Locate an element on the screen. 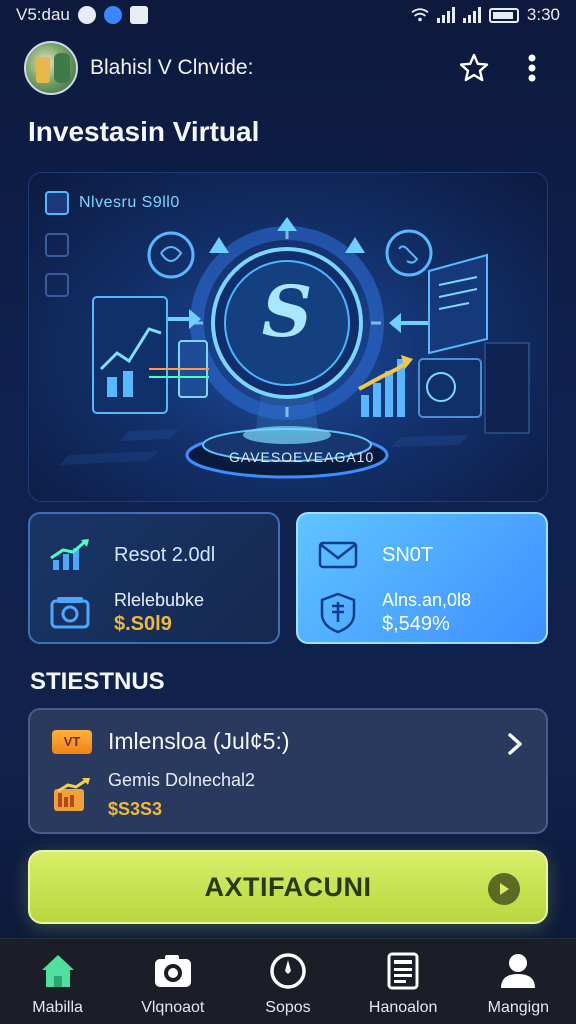  hero-caption: GAVESOEVEAGA10 is located at coordinates (301, 457).